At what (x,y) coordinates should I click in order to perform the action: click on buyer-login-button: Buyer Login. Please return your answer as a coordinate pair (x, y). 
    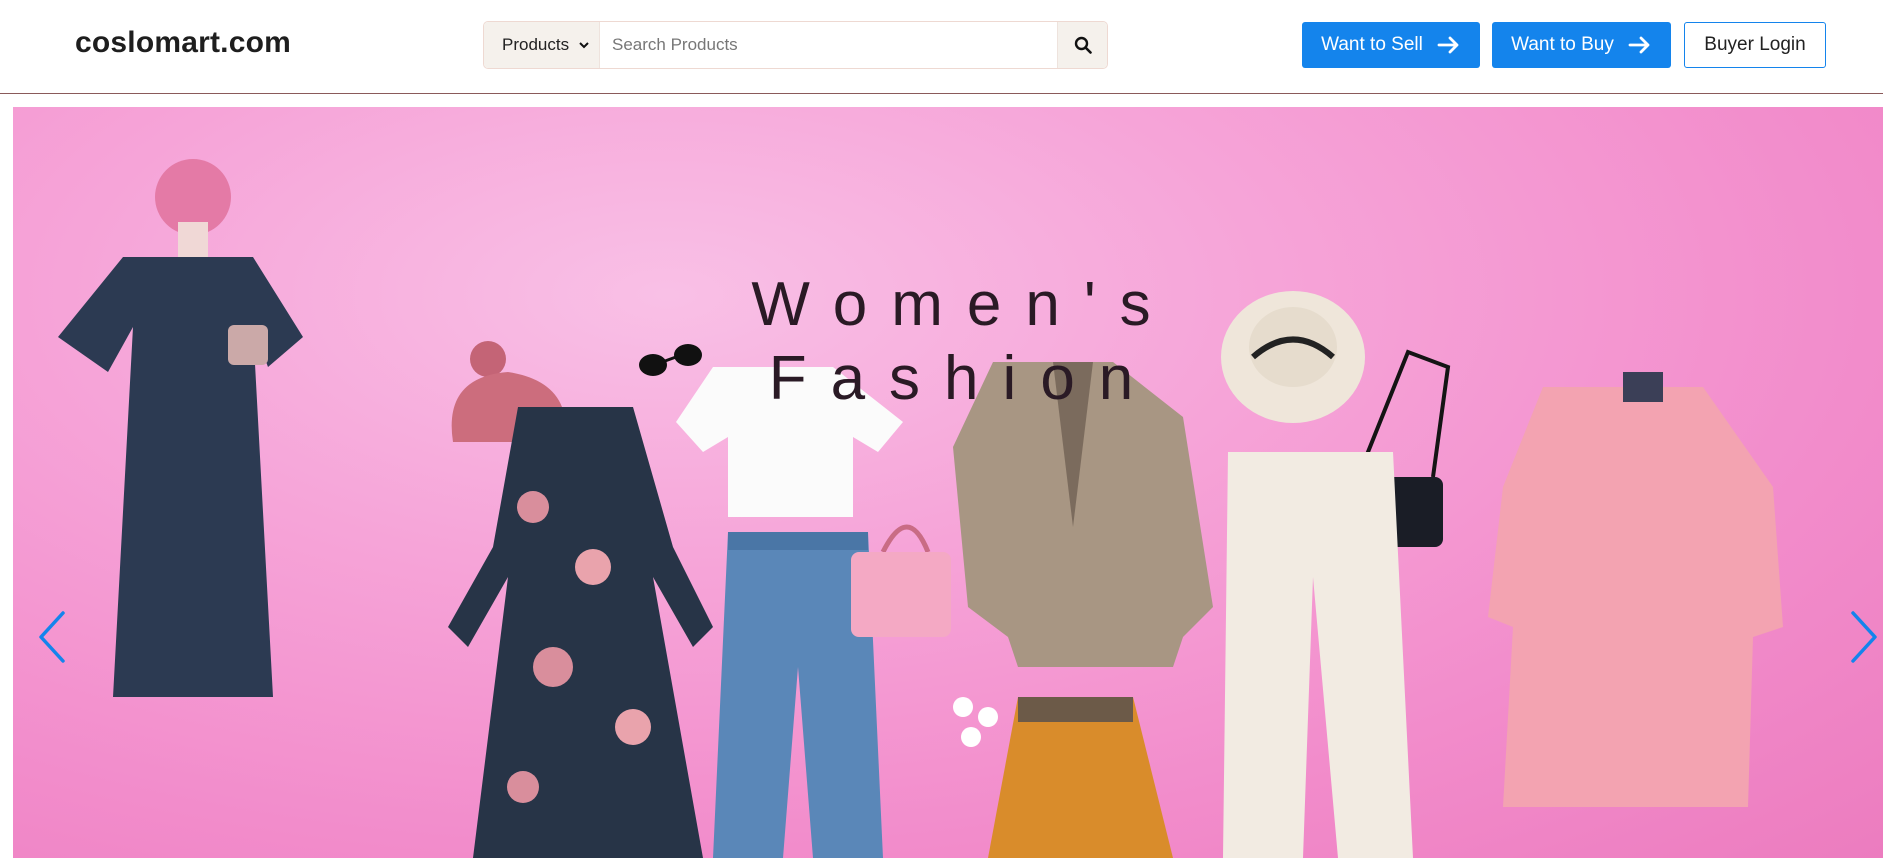
    Looking at the image, I should click on (1755, 45).